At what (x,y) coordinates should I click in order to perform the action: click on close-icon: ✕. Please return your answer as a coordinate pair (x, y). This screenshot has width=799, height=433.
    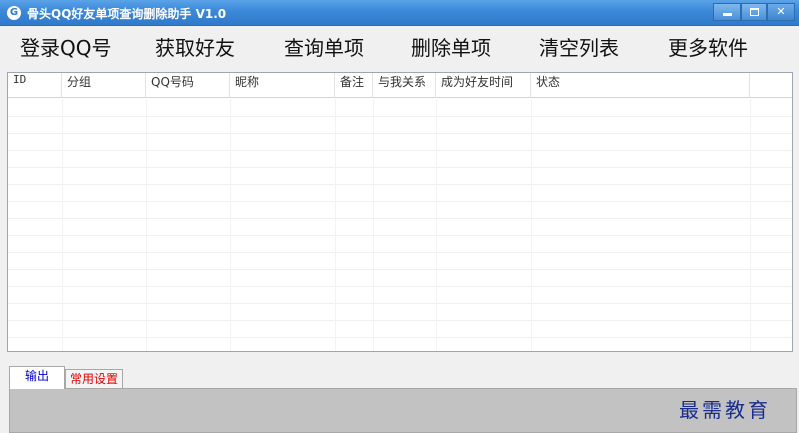
    Looking at the image, I should click on (781, 11).